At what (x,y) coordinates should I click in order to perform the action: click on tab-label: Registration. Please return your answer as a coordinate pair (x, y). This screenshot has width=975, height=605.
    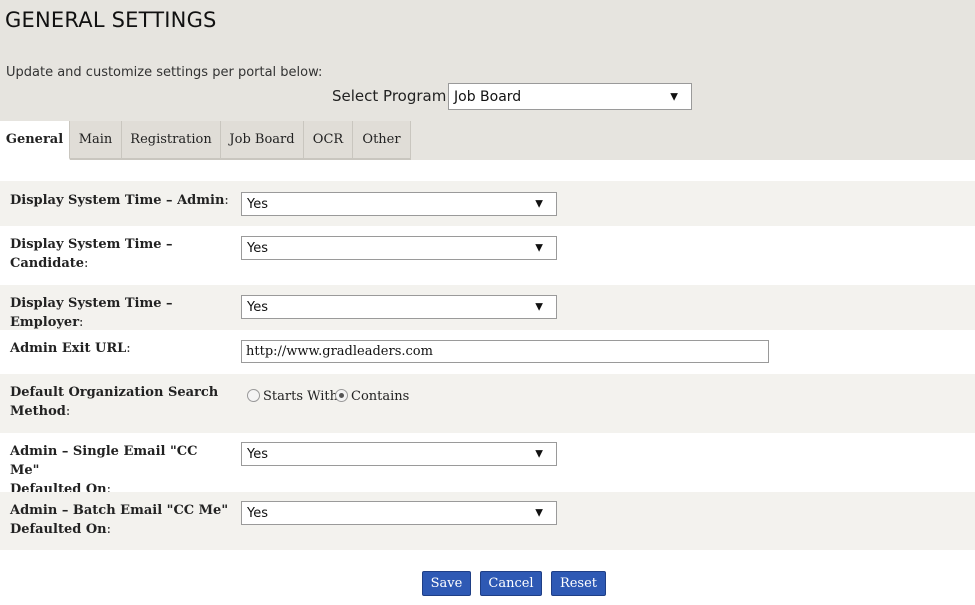
    Looking at the image, I should click on (171, 139).